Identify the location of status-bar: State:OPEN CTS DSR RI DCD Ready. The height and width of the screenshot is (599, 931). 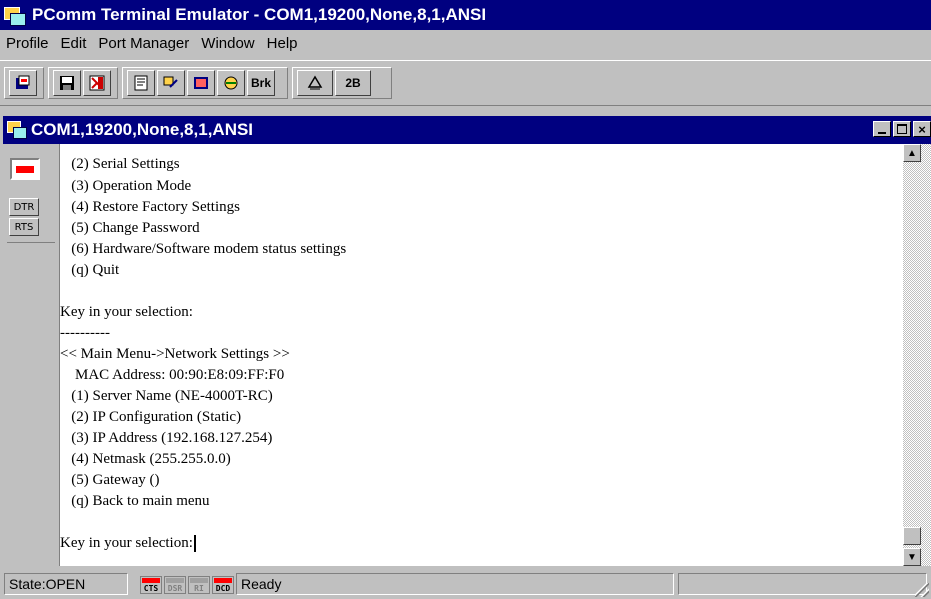
(465, 582).